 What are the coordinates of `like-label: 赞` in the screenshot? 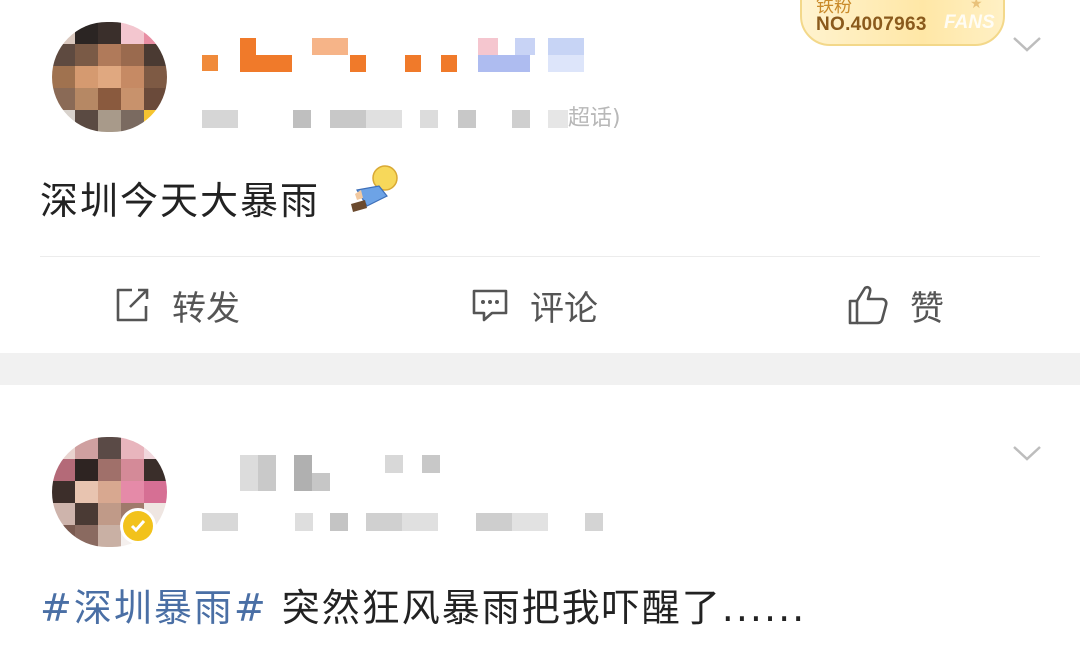 It's located at (927, 308).